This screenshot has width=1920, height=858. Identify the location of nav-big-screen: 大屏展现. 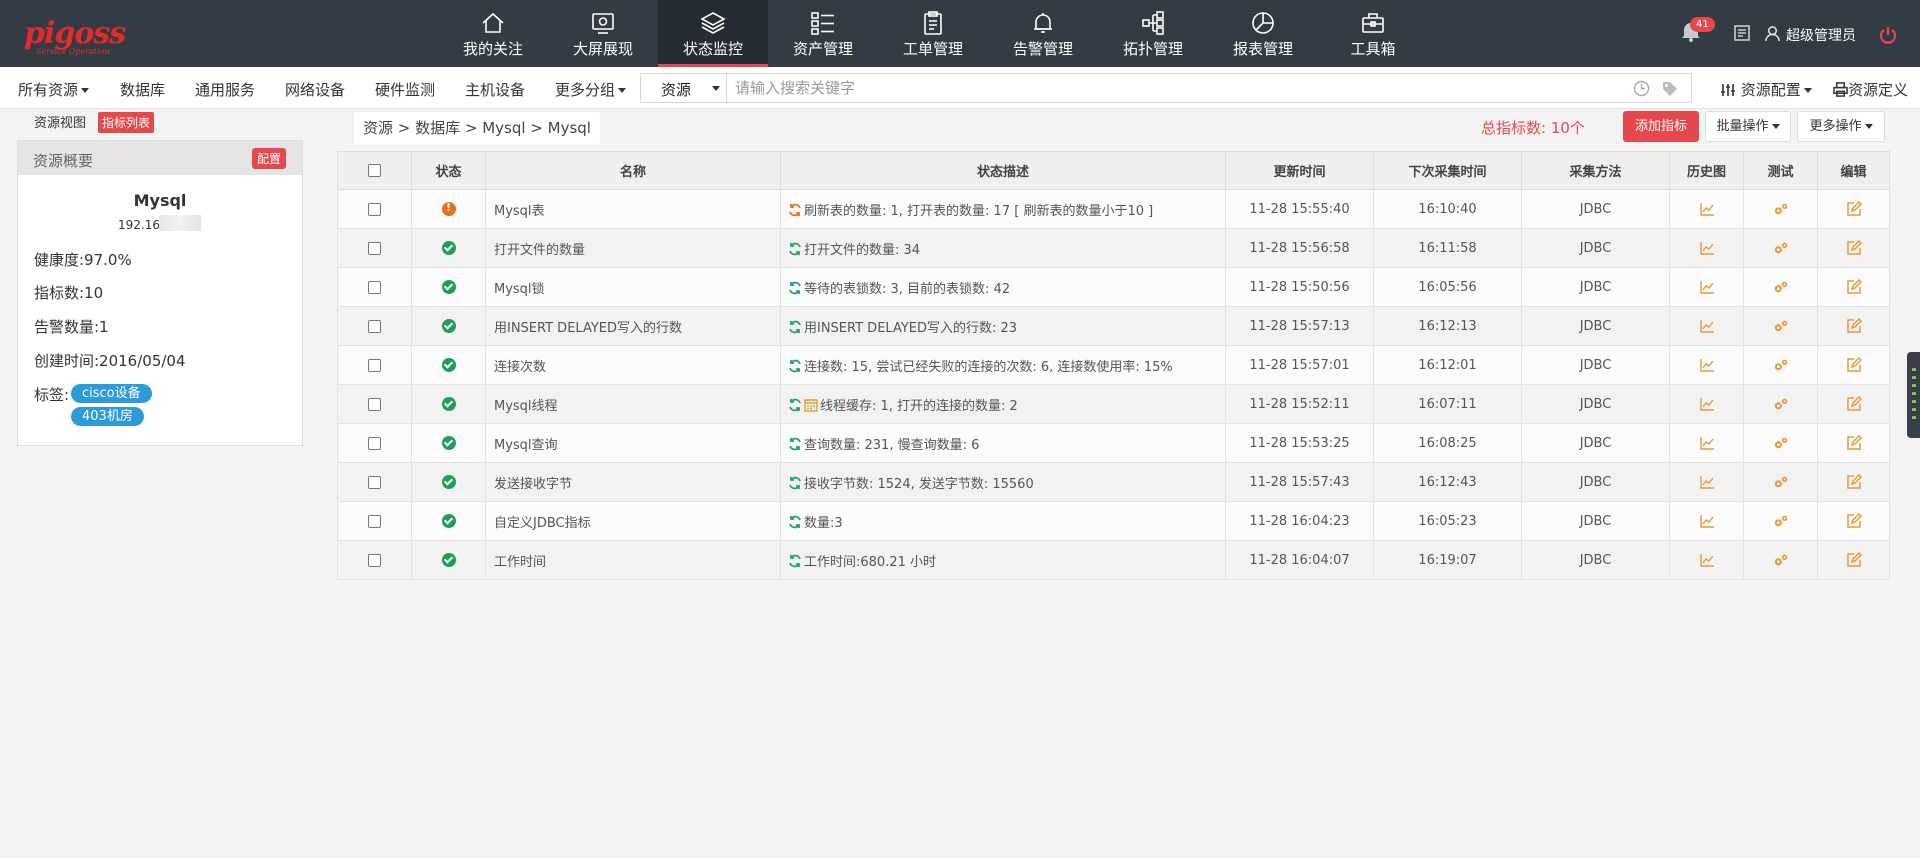
(603, 33).